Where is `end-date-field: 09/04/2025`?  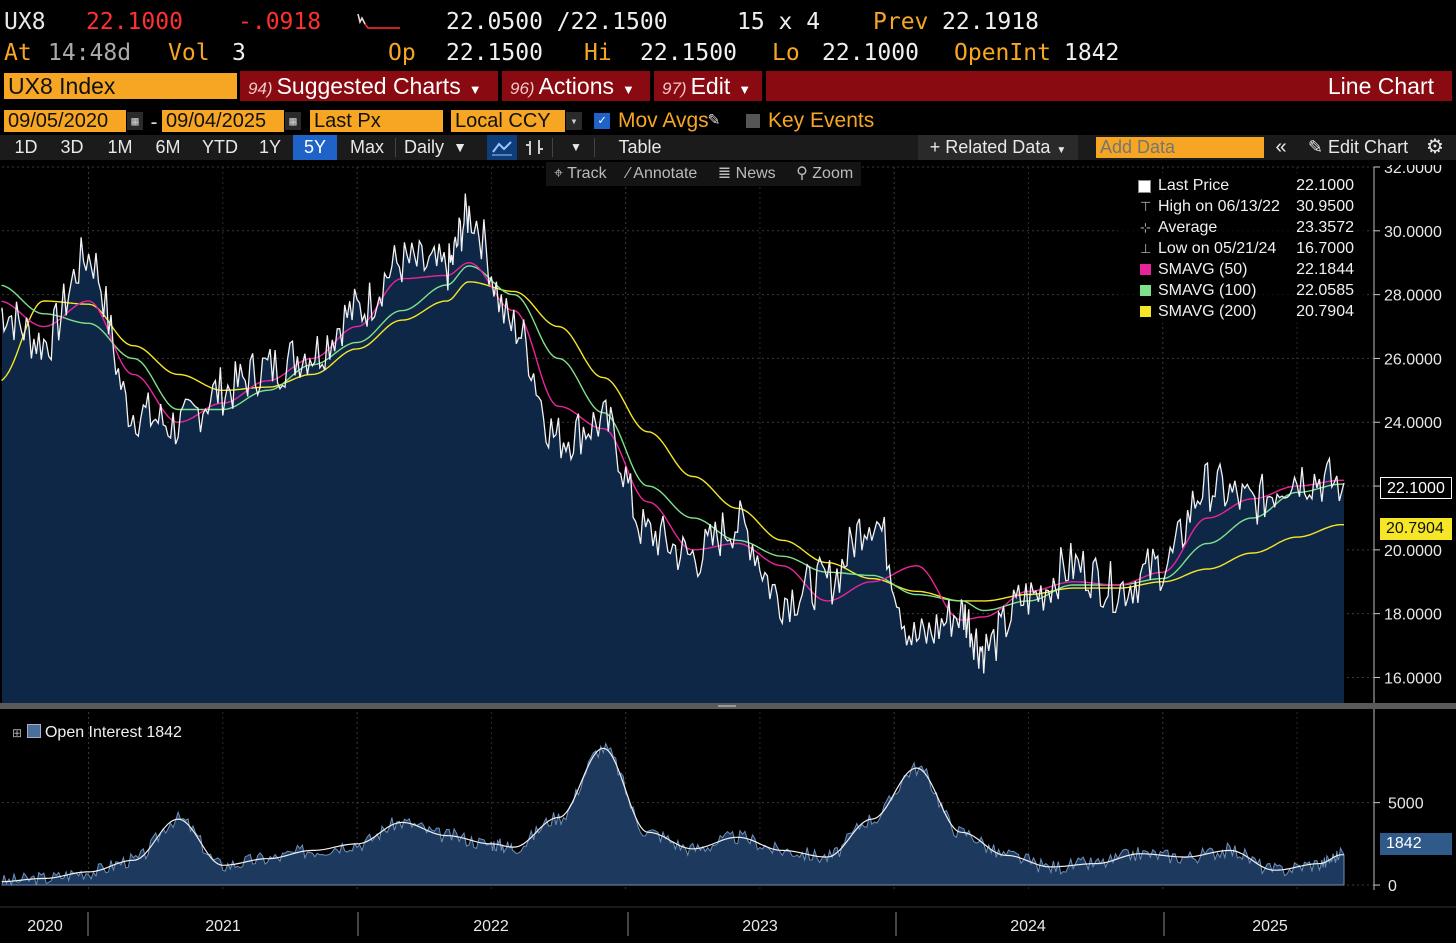
end-date-field: 09/04/2025 is located at coordinates (223, 121).